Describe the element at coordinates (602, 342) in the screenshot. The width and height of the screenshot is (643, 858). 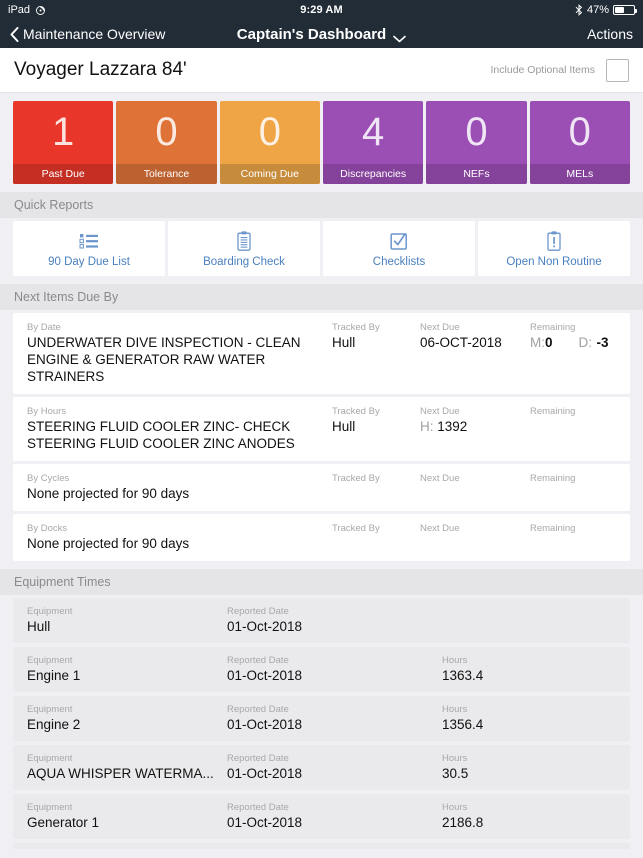
I see `remaining-days-value: -3` at that location.